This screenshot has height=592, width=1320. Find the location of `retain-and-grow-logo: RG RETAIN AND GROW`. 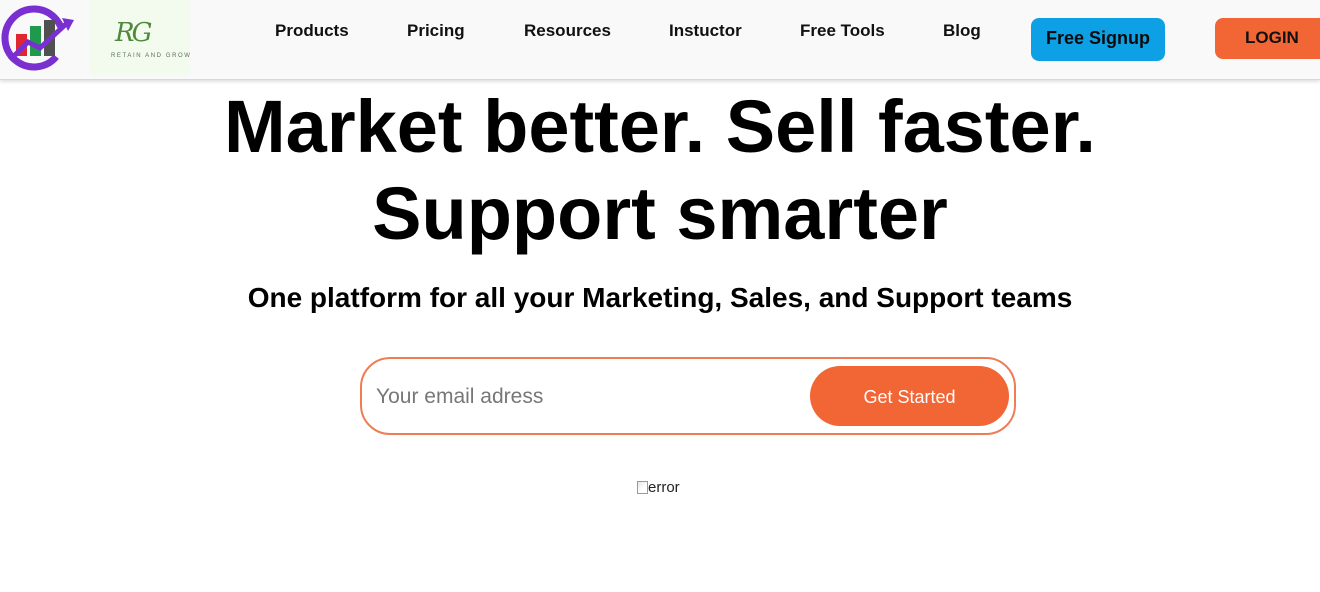

retain-and-grow-logo: RG RETAIN AND GROW is located at coordinates (140, 38).